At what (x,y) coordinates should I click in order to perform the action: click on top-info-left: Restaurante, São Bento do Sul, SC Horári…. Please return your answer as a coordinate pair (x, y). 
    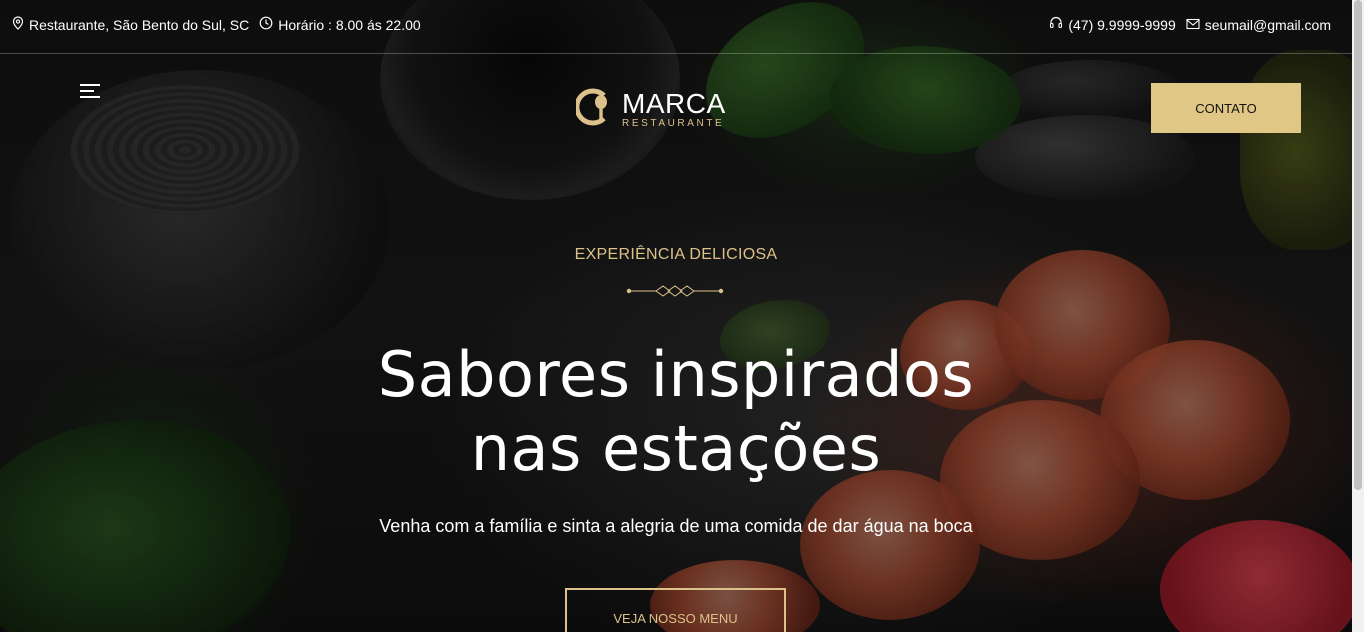
    Looking at the image, I should click on (221, 24).